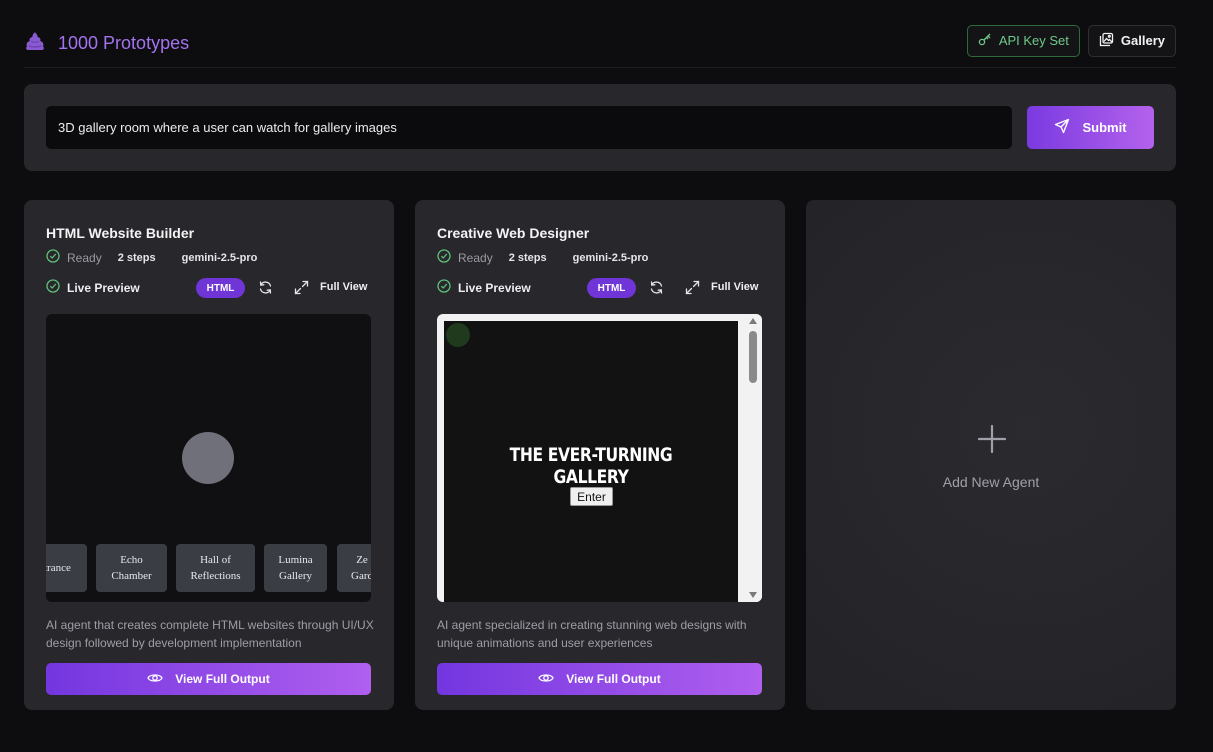 The width and height of the screenshot is (1213, 752). I want to click on gallery-button: Gallery, so click(1131, 40).